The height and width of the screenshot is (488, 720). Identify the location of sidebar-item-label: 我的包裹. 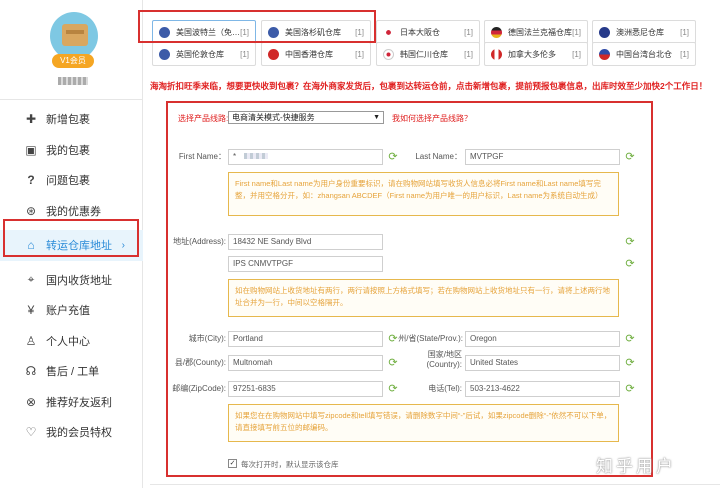
(68, 150).